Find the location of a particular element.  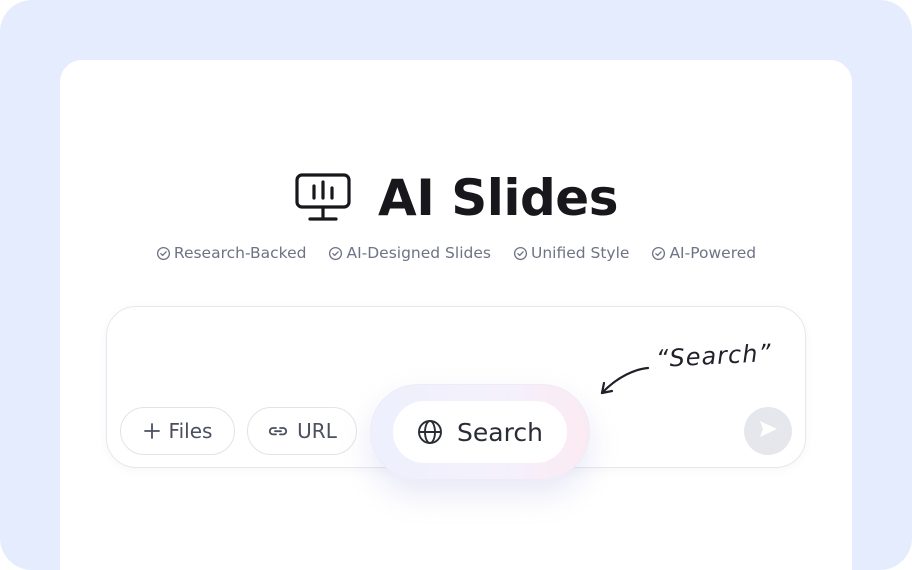

header: AI Slides is located at coordinates (456, 198).